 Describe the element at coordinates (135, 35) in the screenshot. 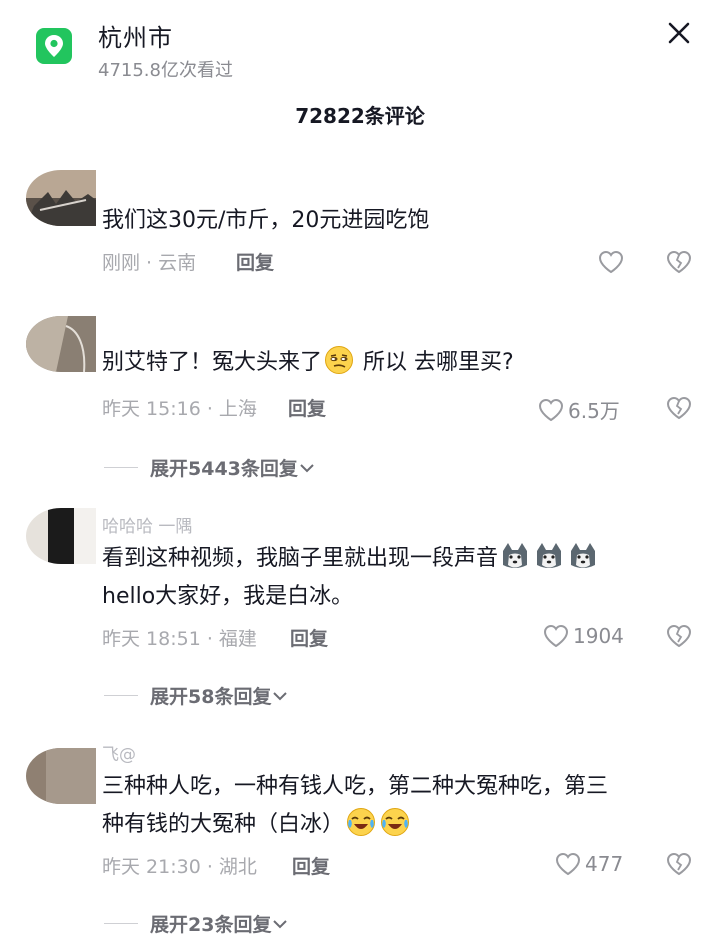

I see `location-title: 杭州市` at that location.